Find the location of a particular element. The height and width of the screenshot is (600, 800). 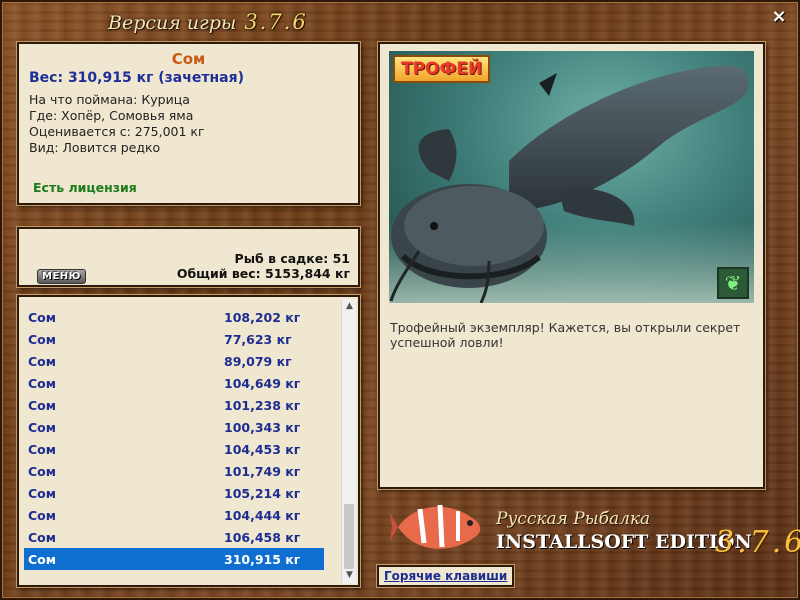

list-item: Сом 77,623 кг is located at coordinates (174, 339).